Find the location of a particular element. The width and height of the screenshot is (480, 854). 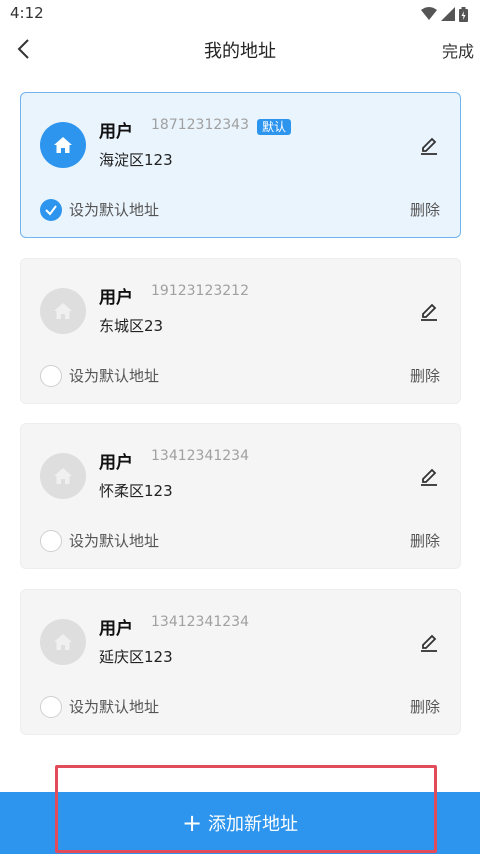

status-bar: 4:12 is located at coordinates (240, 14).